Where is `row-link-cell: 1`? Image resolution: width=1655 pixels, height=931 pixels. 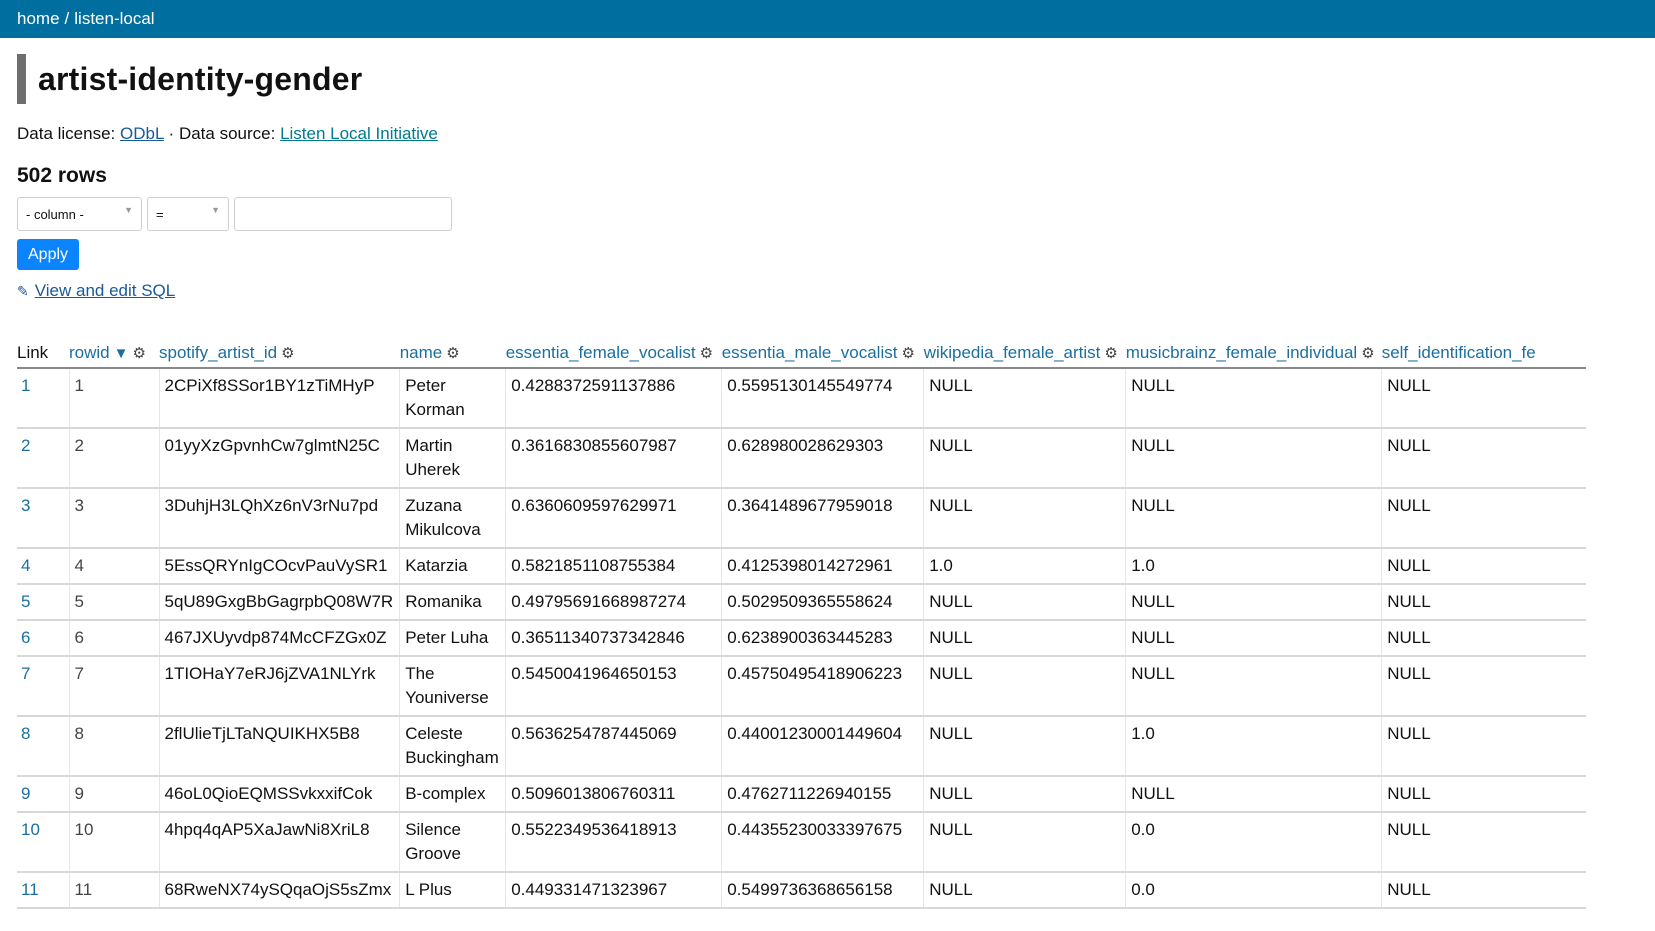 row-link-cell: 1 is located at coordinates (43, 398).